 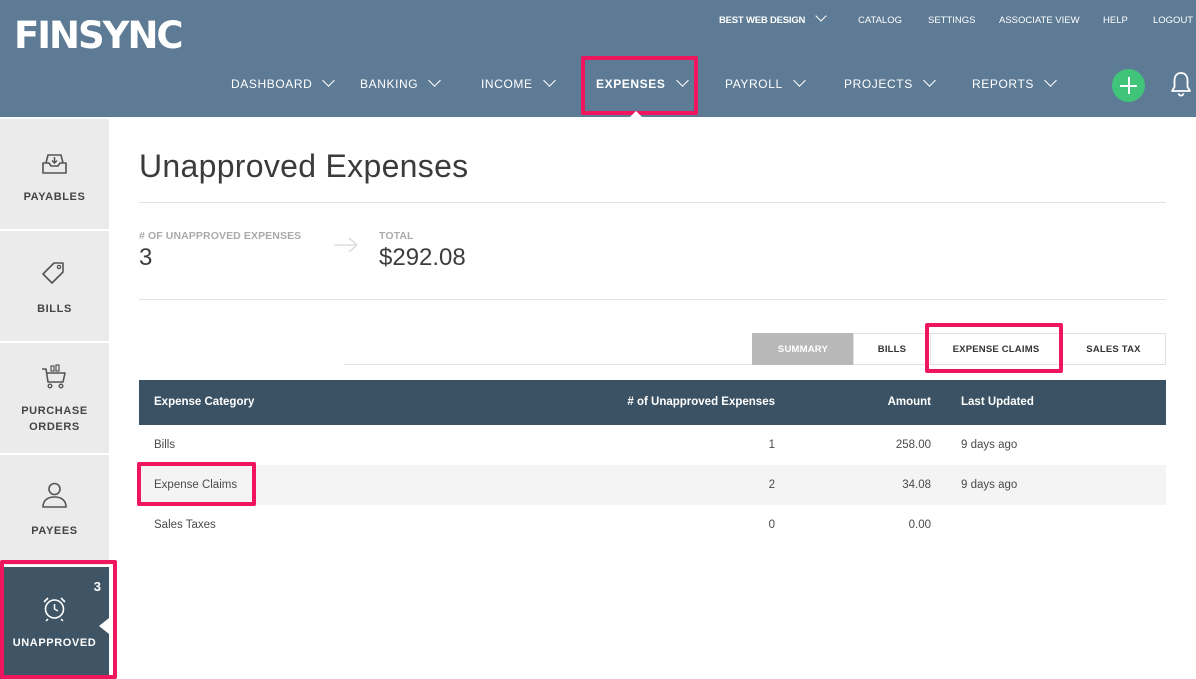 What do you see at coordinates (1128, 85) in the screenshot?
I see `plus-icon` at bounding box center [1128, 85].